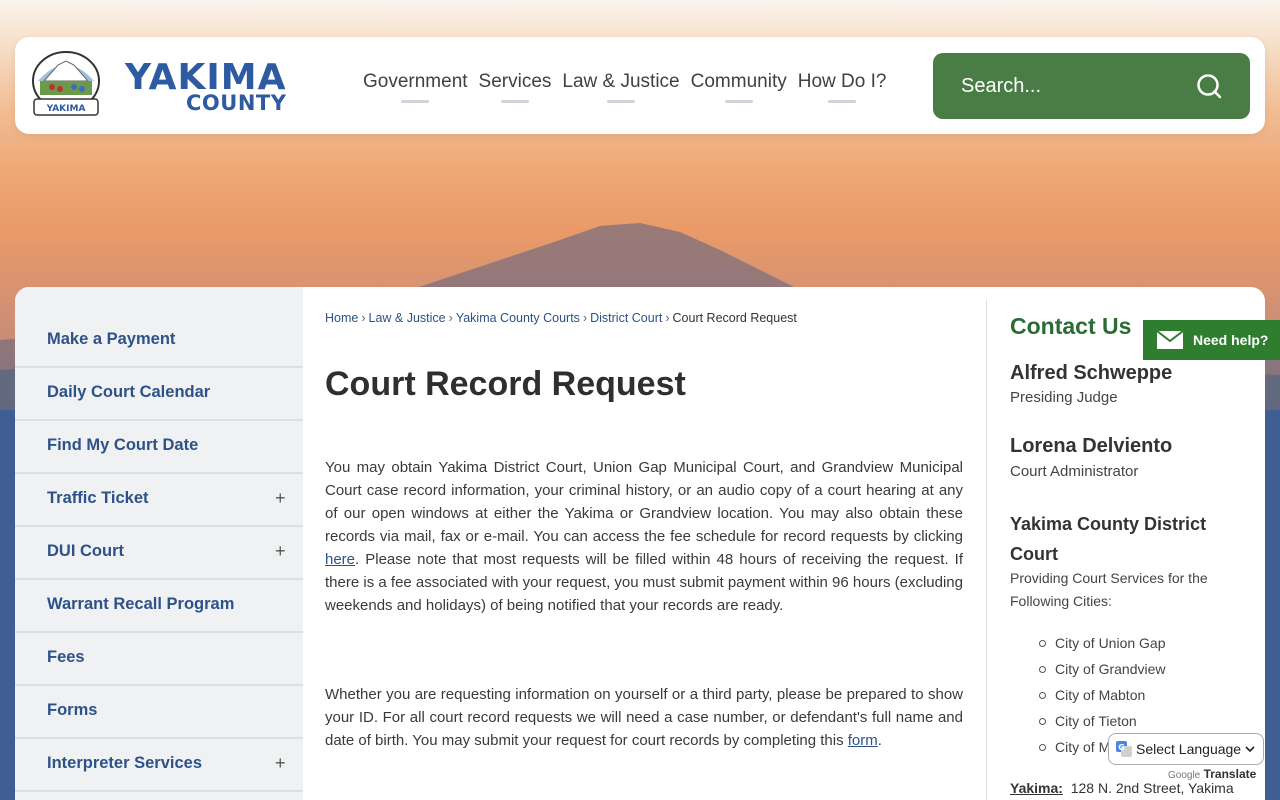 This screenshot has width=1280, height=800. Describe the element at coordinates (340, 559) in the screenshot. I see `fee-schedule-link: here` at that location.